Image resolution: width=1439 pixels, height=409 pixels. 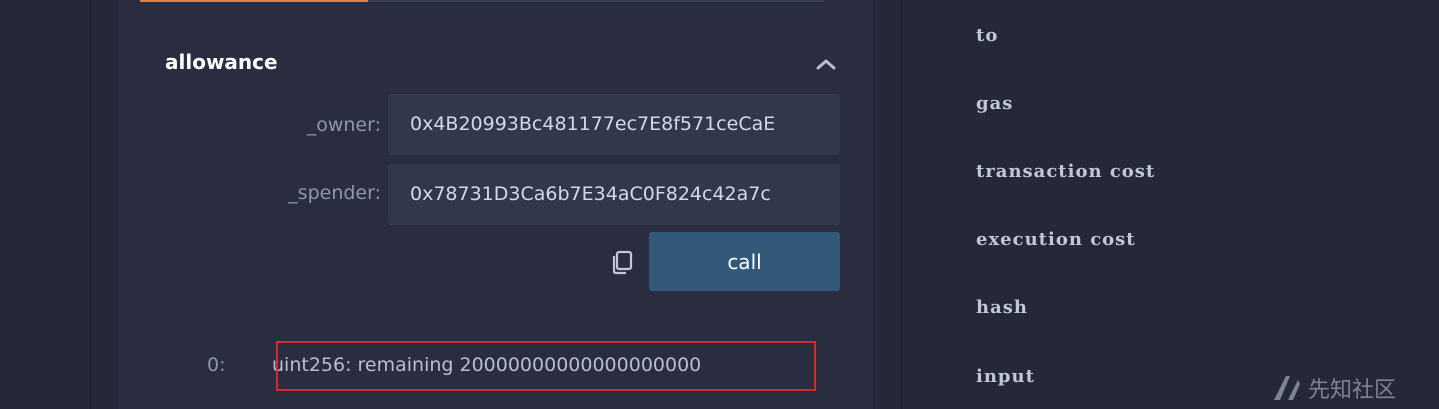 What do you see at coordinates (614, 194) in the screenshot?
I see `spender-input: 0x78731D3Ca6b7E34aC0F824c42a7c` at bounding box center [614, 194].